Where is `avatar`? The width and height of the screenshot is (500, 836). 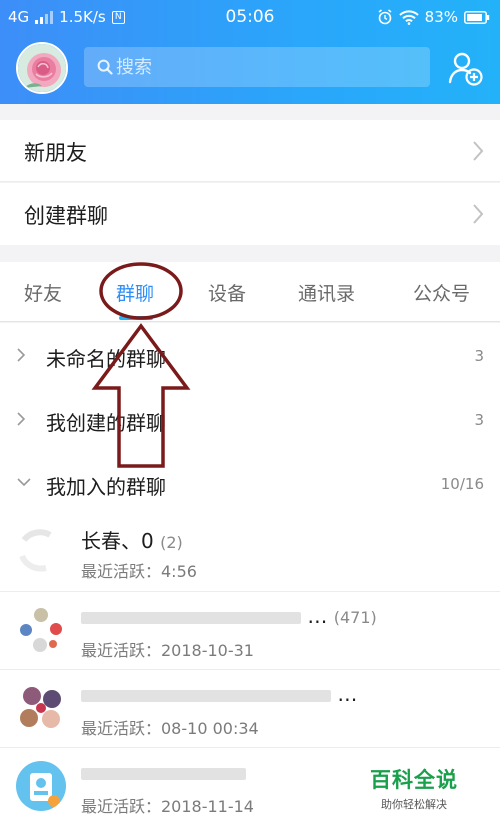 avatar is located at coordinates (42, 68).